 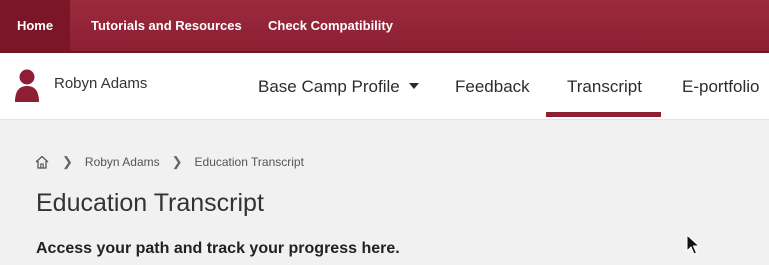 What do you see at coordinates (166, 25) in the screenshot?
I see `top-nav-tutorials: Tutorials and Resources` at bounding box center [166, 25].